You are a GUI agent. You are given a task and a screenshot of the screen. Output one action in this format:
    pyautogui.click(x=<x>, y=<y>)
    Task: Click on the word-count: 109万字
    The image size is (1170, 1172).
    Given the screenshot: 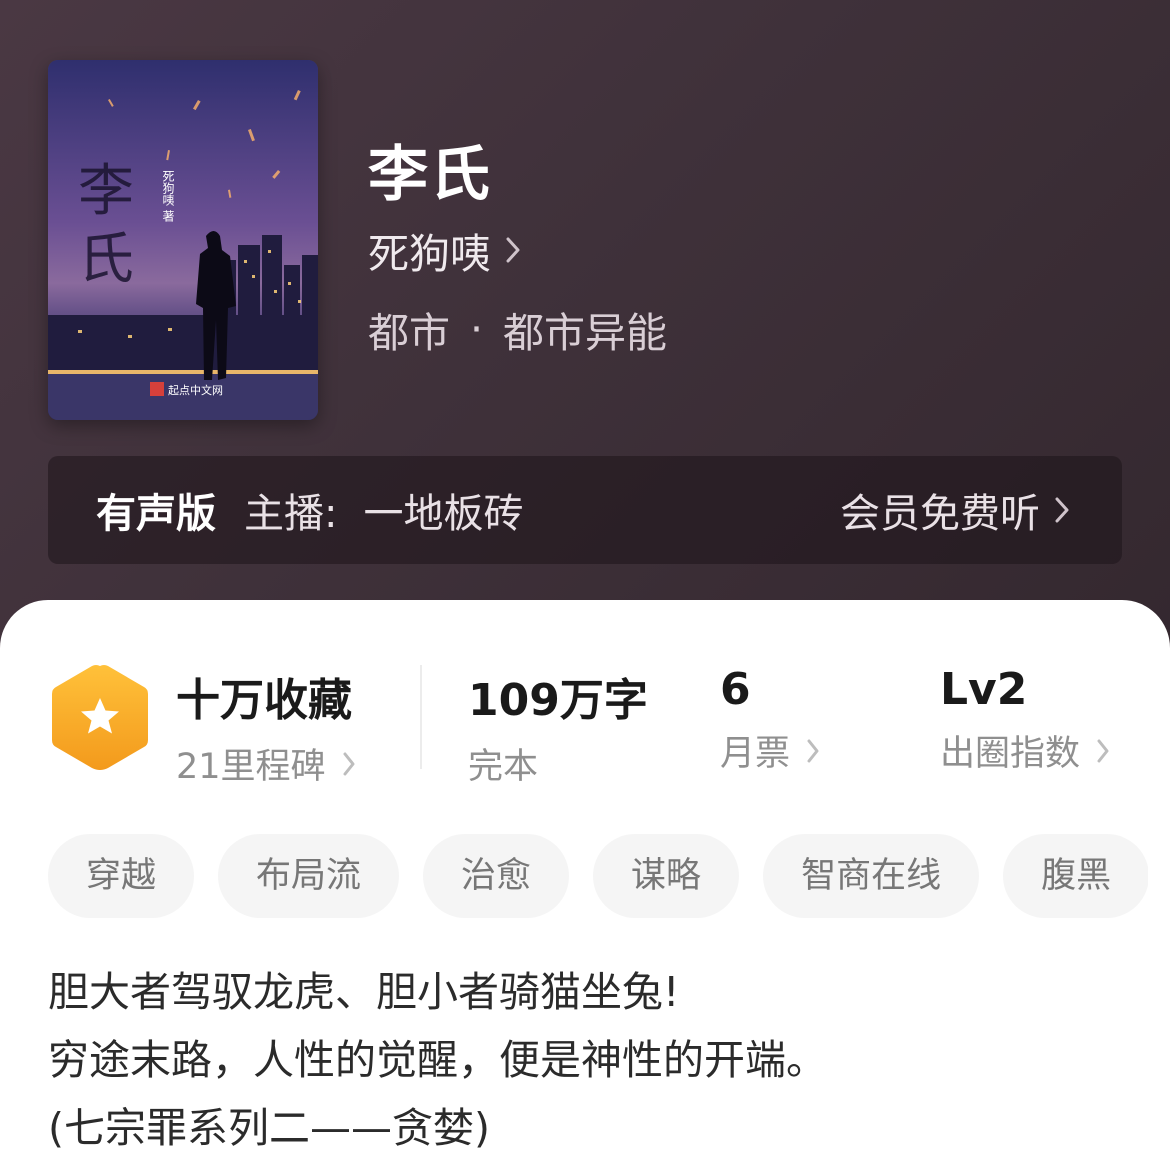 What is the action you would take?
    pyautogui.click(x=558, y=700)
    